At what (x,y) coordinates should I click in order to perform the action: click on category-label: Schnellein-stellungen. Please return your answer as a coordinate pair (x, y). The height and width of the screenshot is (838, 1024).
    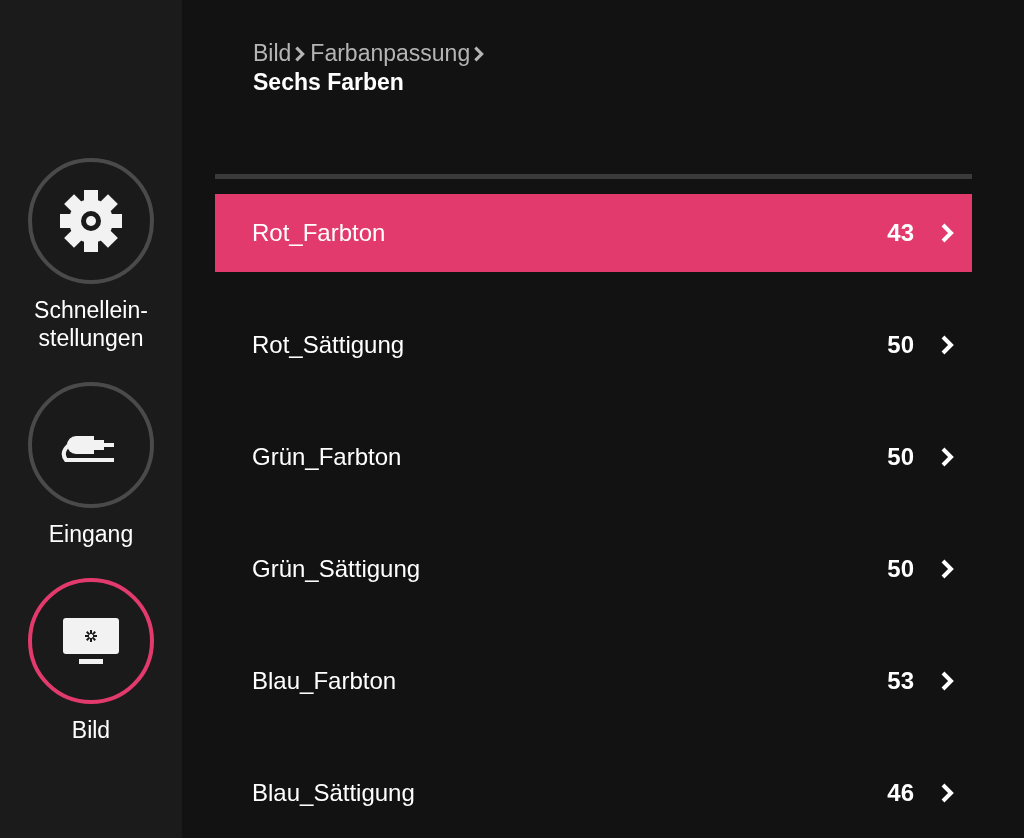
    Looking at the image, I should click on (91, 324).